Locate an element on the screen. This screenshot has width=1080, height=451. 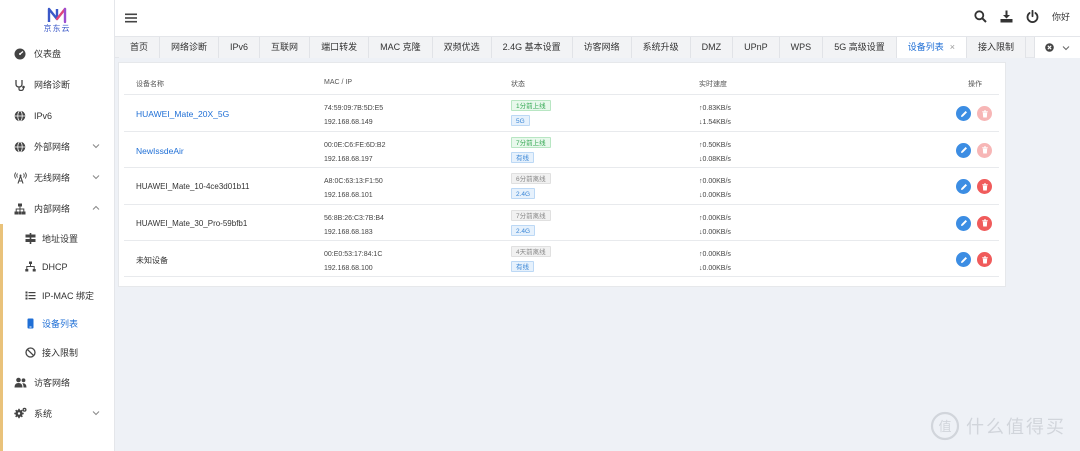
device-mac: A8:0C:63:13:F1:50 is located at coordinates (353, 181).